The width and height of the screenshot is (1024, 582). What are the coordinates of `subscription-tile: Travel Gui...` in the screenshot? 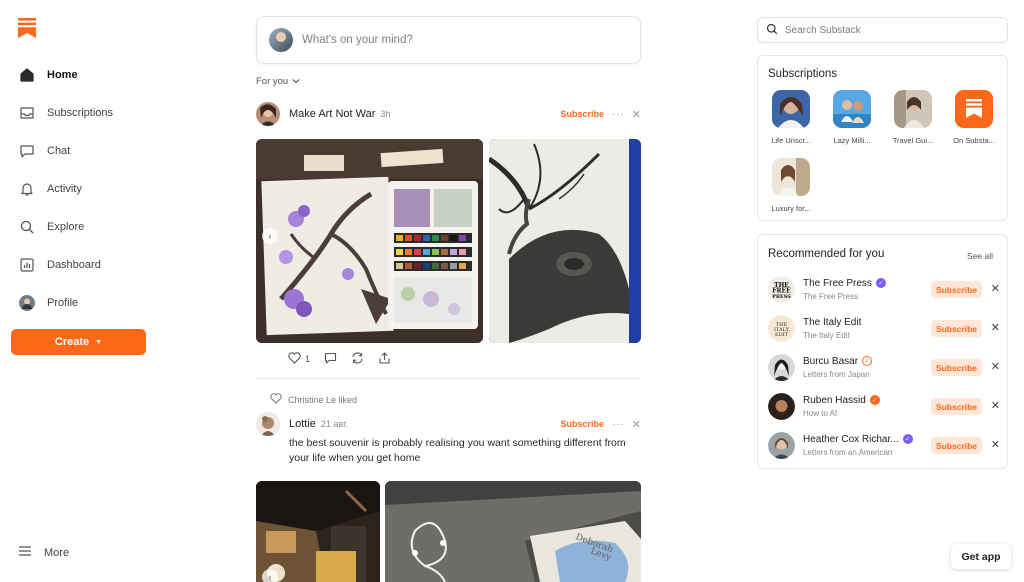 It's located at (913, 117).